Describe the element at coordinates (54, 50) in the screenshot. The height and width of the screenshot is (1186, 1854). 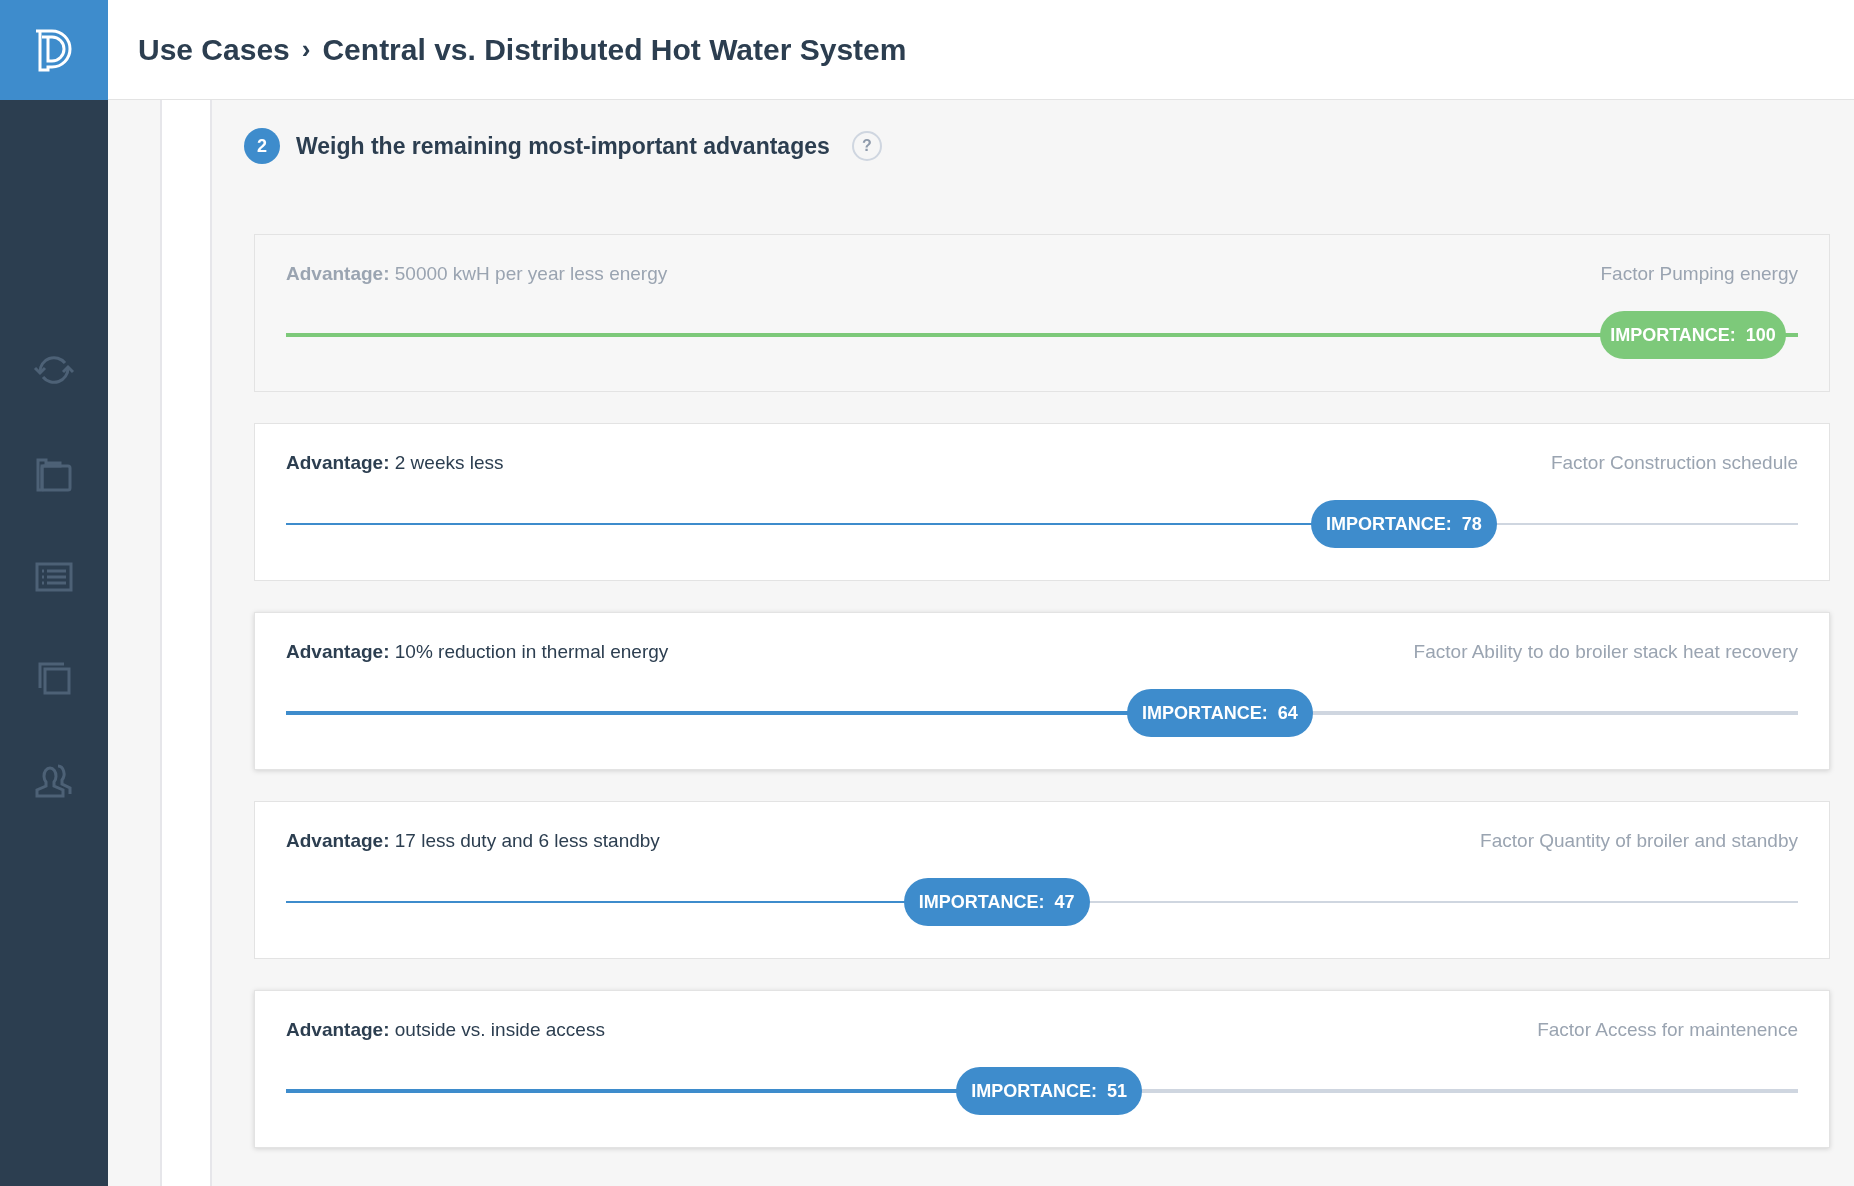
I see `logo-tile` at that location.